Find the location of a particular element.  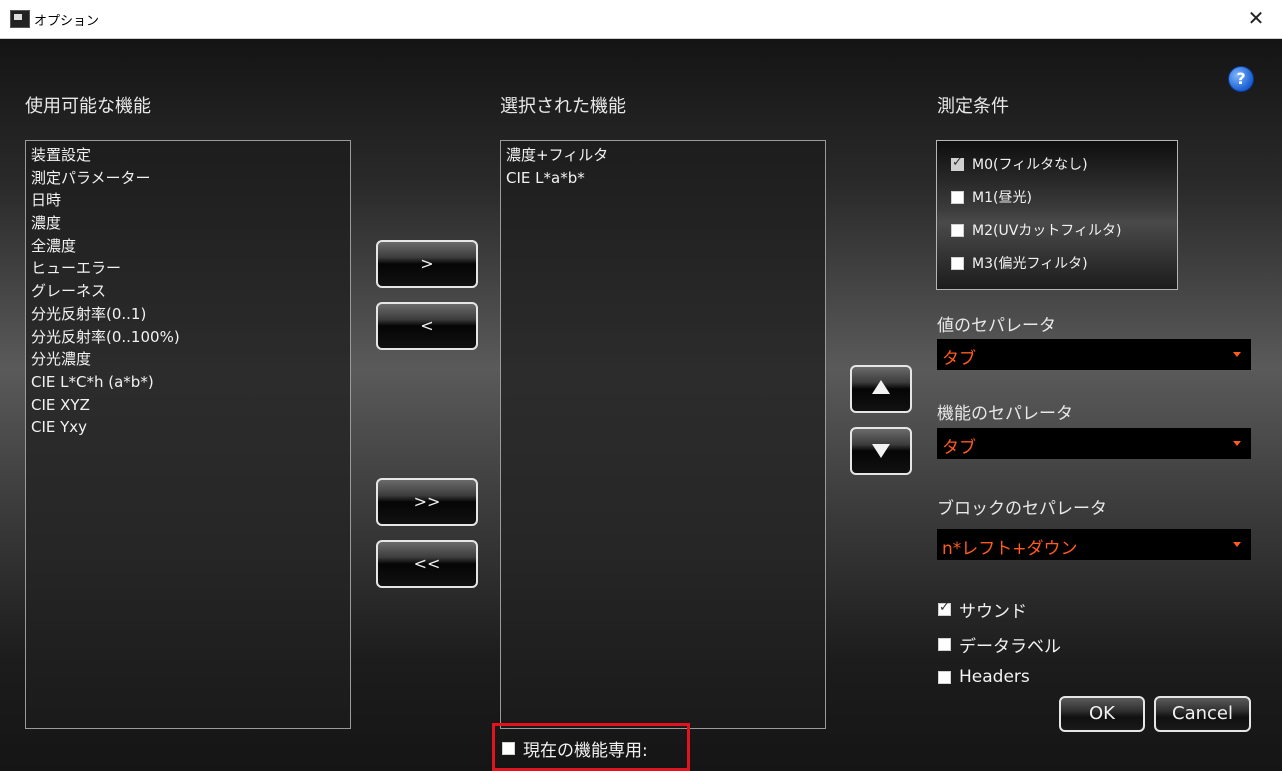

headers-option: Headers is located at coordinates (984, 677).